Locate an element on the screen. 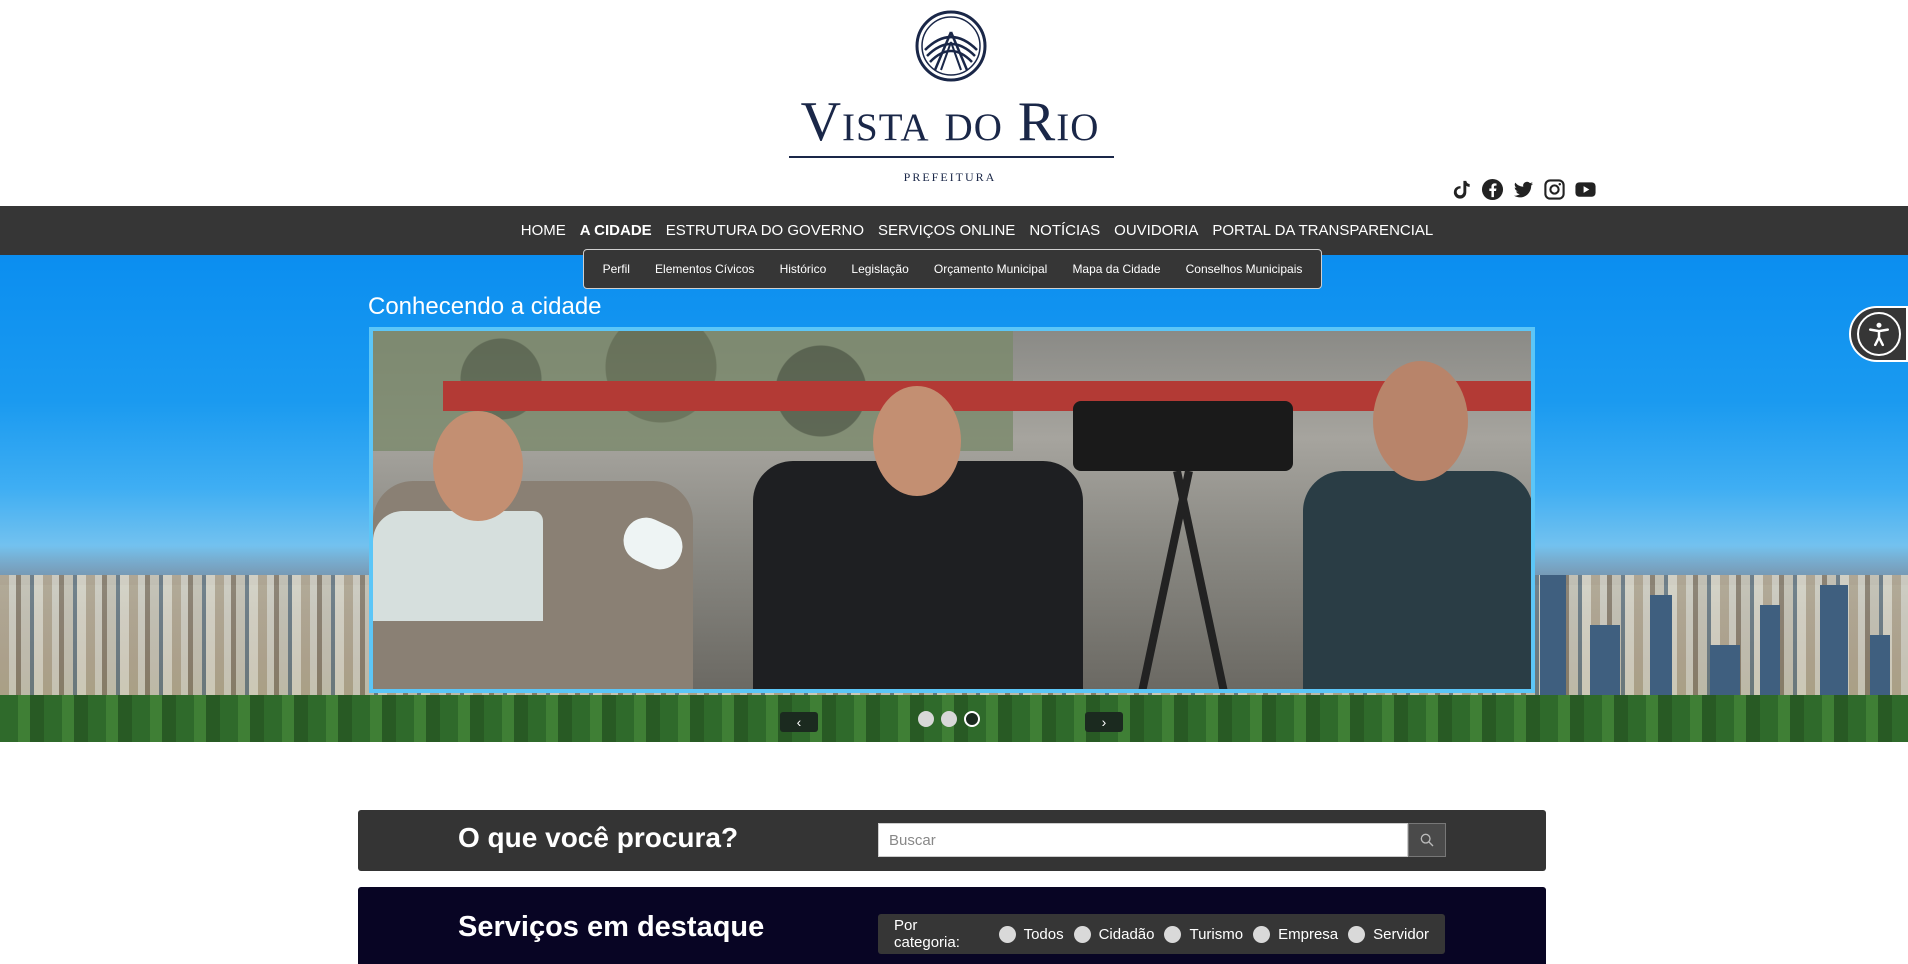 The width and height of the screenshot is (1908, 964). chevron-right-icon: › is located at coordinates (1104, 722).